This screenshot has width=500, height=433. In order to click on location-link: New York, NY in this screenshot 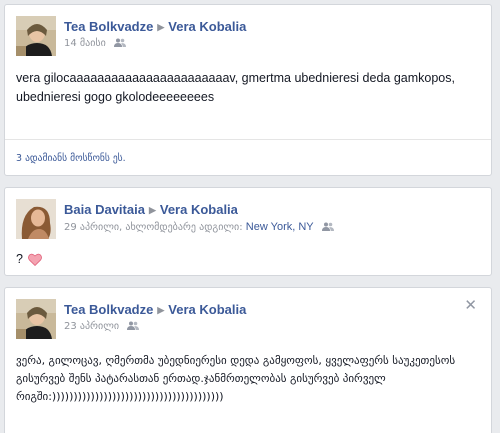, I will do `click(280, 227)`.